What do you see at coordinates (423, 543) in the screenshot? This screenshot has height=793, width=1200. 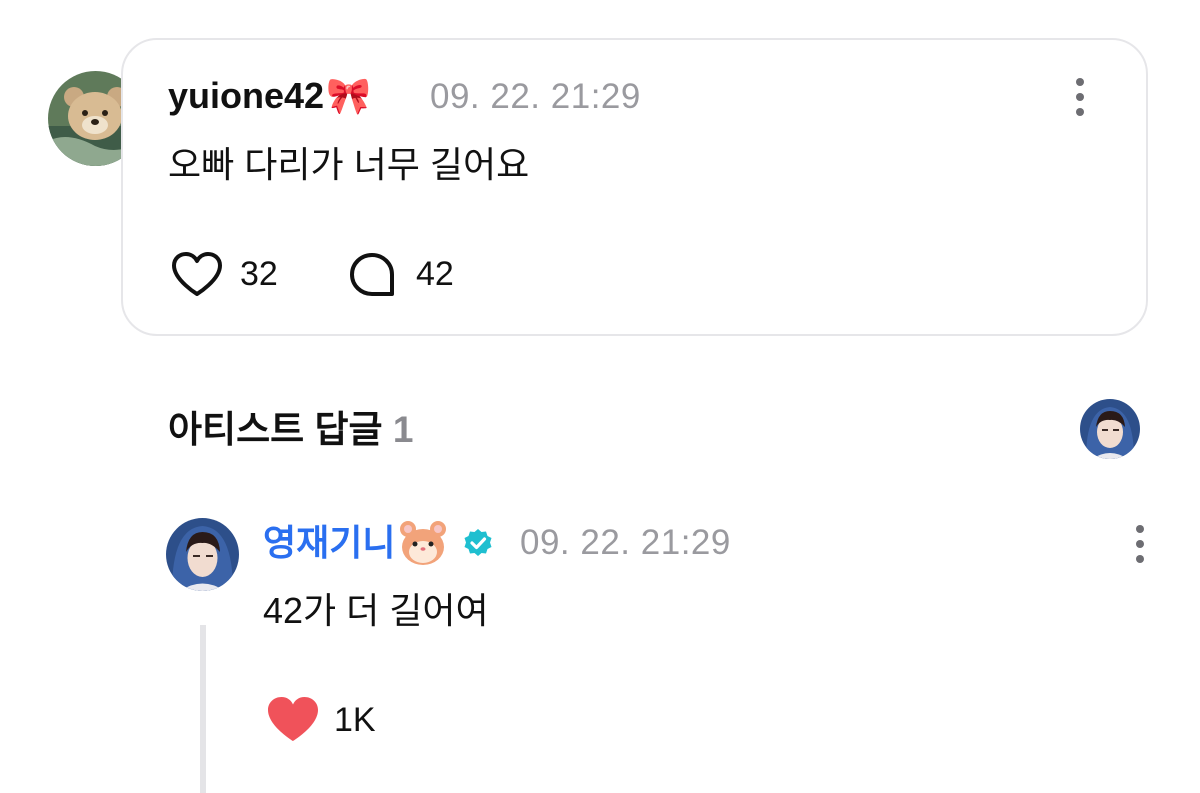 I see `hamster-icon` at bounding box center [423, 543].